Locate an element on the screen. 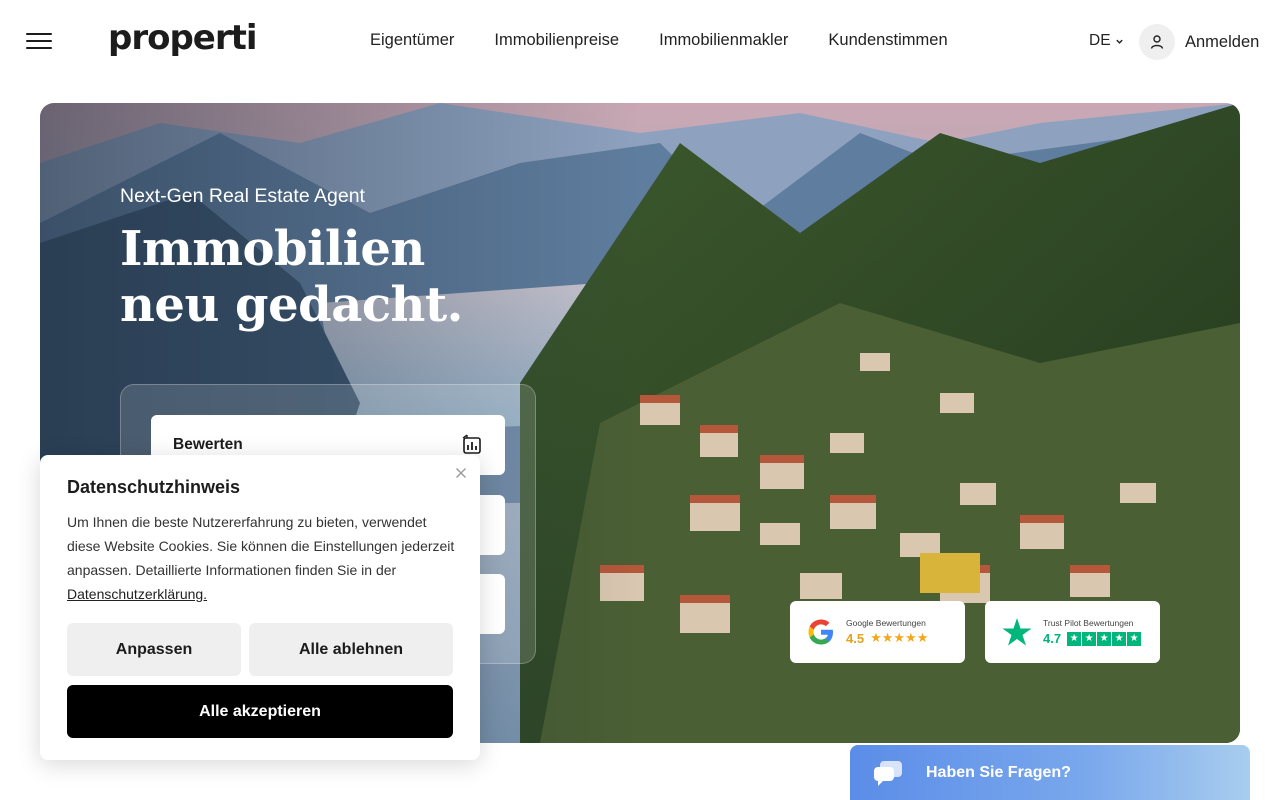 Image resolution: width=1280 pixels, height=800 pixels. trustpilot-star-icon is located at coordinates (1017, 632).